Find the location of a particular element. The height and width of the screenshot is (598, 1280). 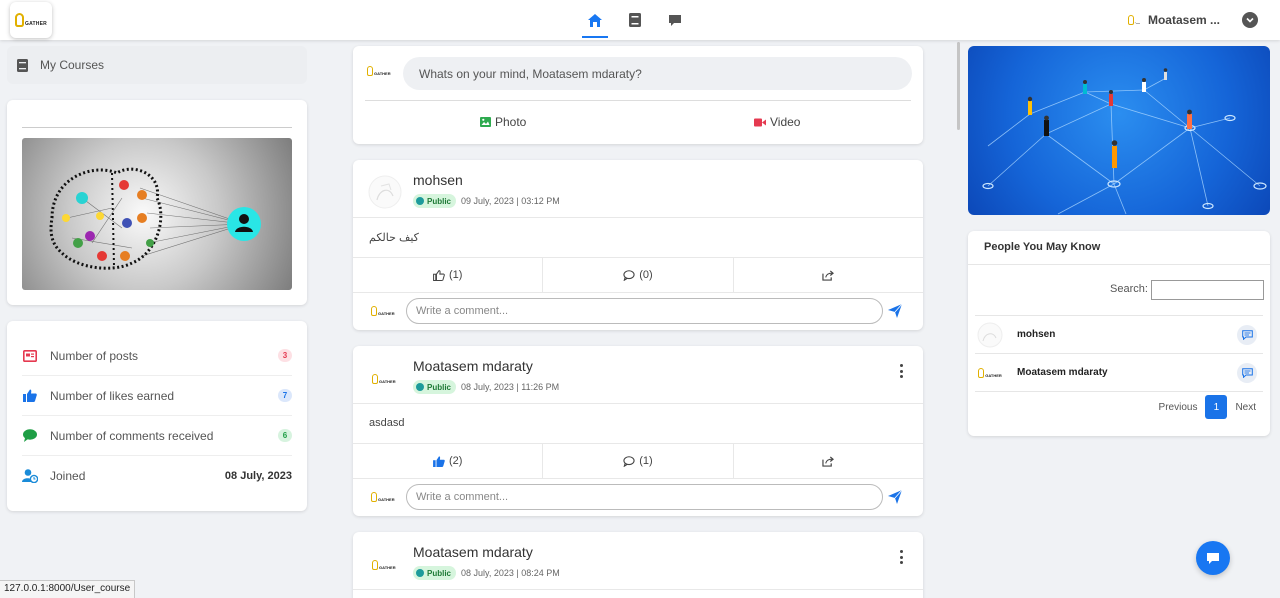

chat-icon is located at coordinates (675, 20).